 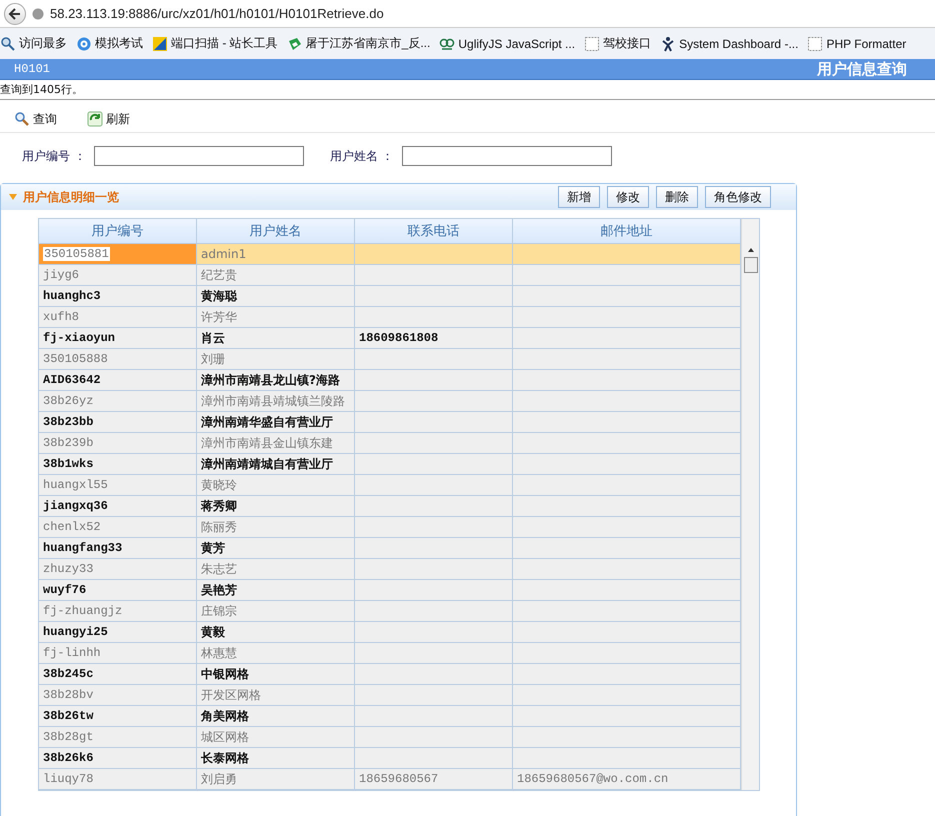 What do you see at coordinates (215, 43) in the screenshot?
I see `bookmark: 端口扫描 - 站长工具` at bounding box center [215, 43].